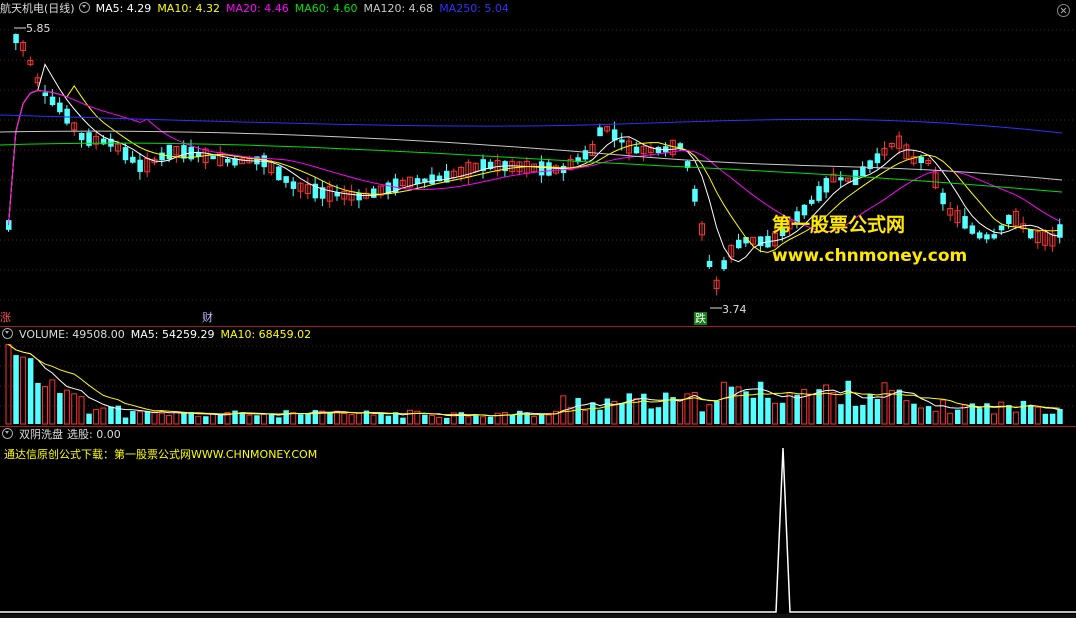 This screenshot has height=618, width=1076. I want to click on indicator-name: 双阴洗盘, so click(41, 434).